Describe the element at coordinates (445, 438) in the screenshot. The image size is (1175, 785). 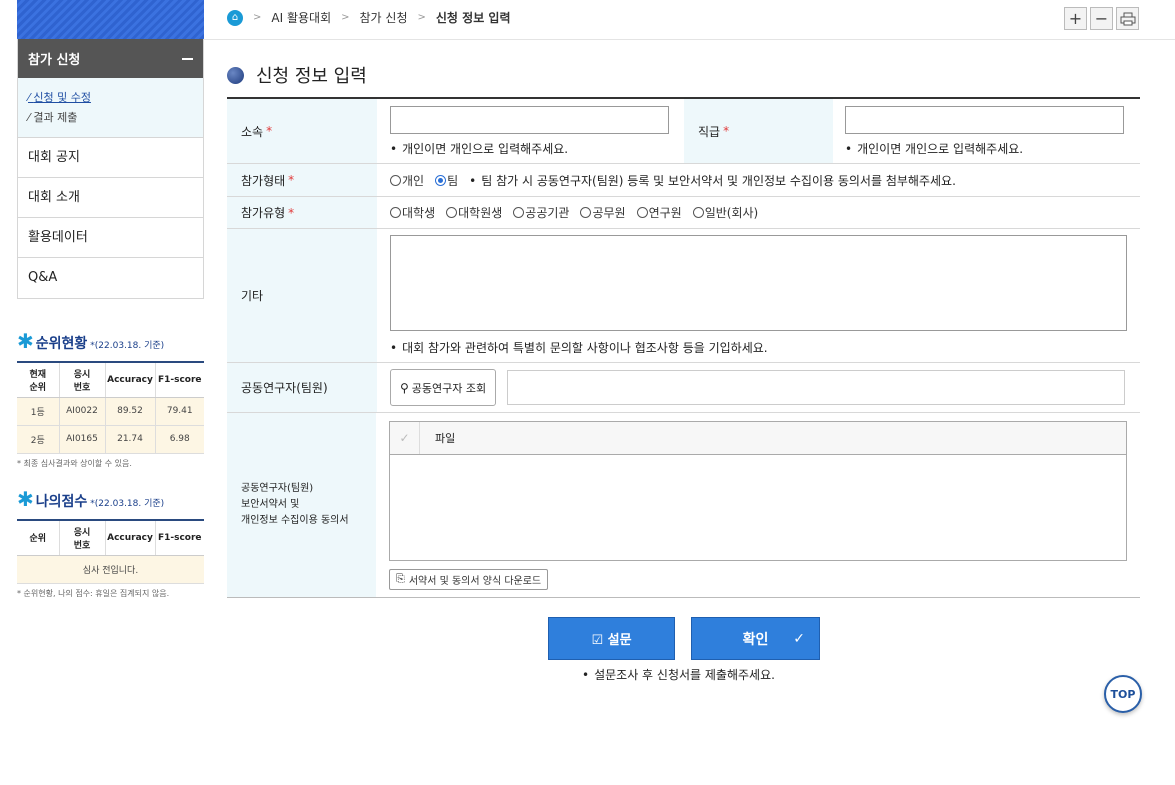
I see `file-column-header: 파일` at that location.